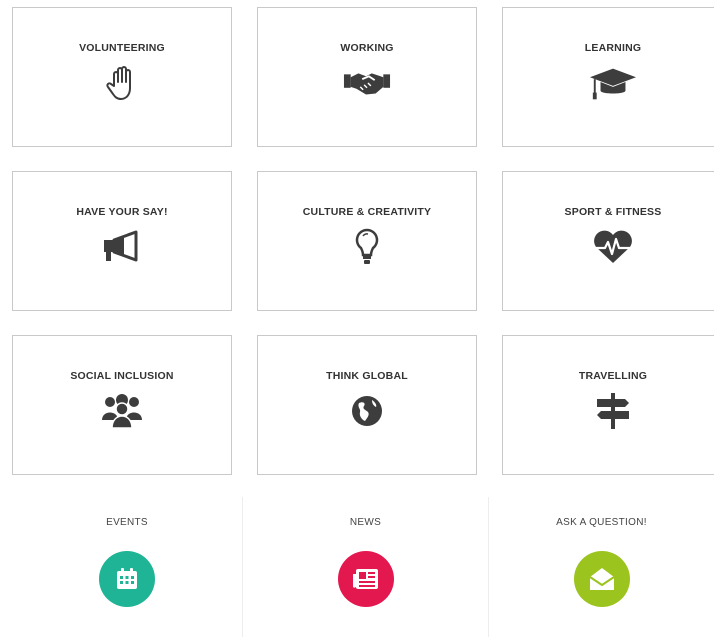  I want to click on handshake-icon, so click(367, 83).